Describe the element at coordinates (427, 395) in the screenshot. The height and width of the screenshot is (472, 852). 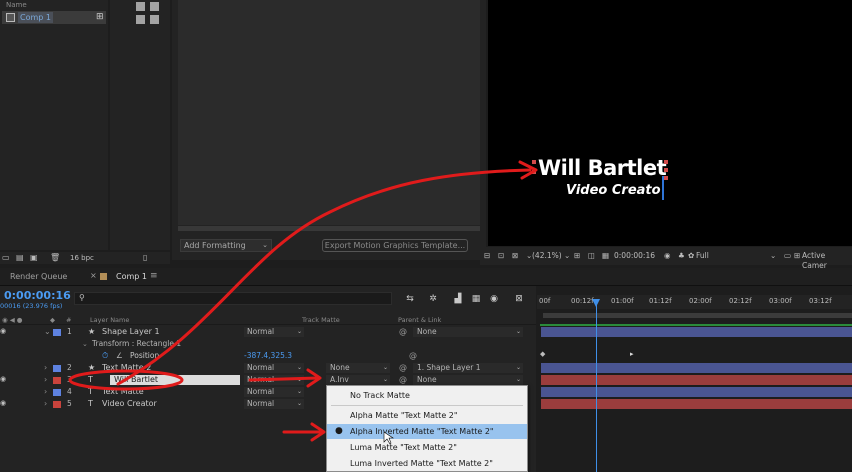
I see `menu-item-no-track-matte: No Track Matte` at that location.